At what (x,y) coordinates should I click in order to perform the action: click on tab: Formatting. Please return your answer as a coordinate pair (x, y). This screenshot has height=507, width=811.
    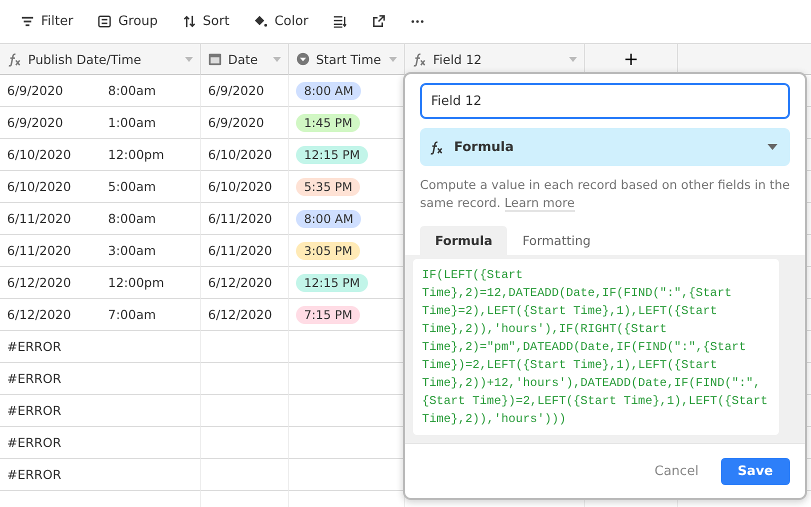
    Looking at the image, I should click on (556, 240).